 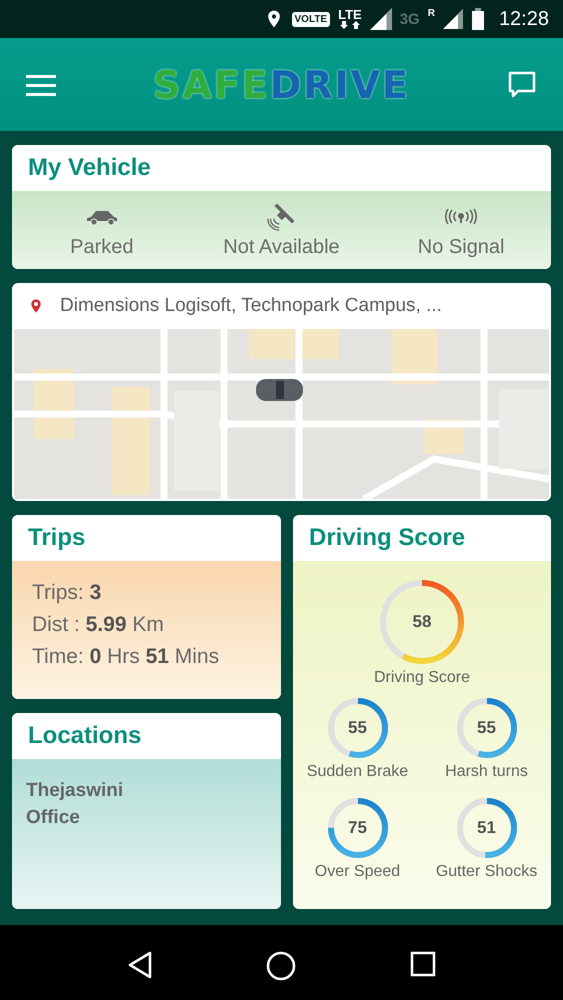 What do you see at coordinates (422, 678) in the screenshot?
I see `gauge-label: Driving Score` at bounding box center [422, 678].